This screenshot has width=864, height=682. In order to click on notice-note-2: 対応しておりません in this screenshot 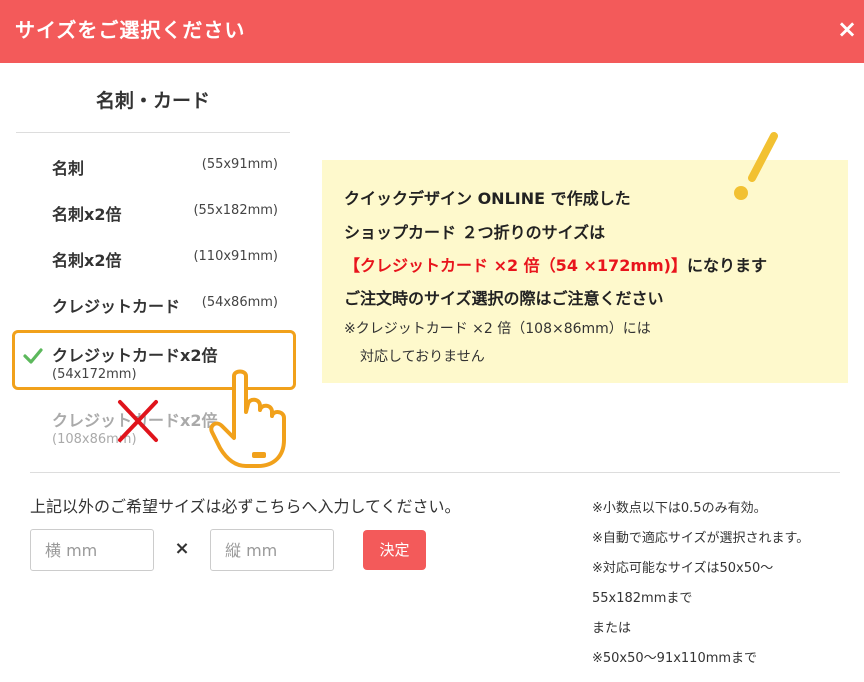, I will do `click(422, 357)`.